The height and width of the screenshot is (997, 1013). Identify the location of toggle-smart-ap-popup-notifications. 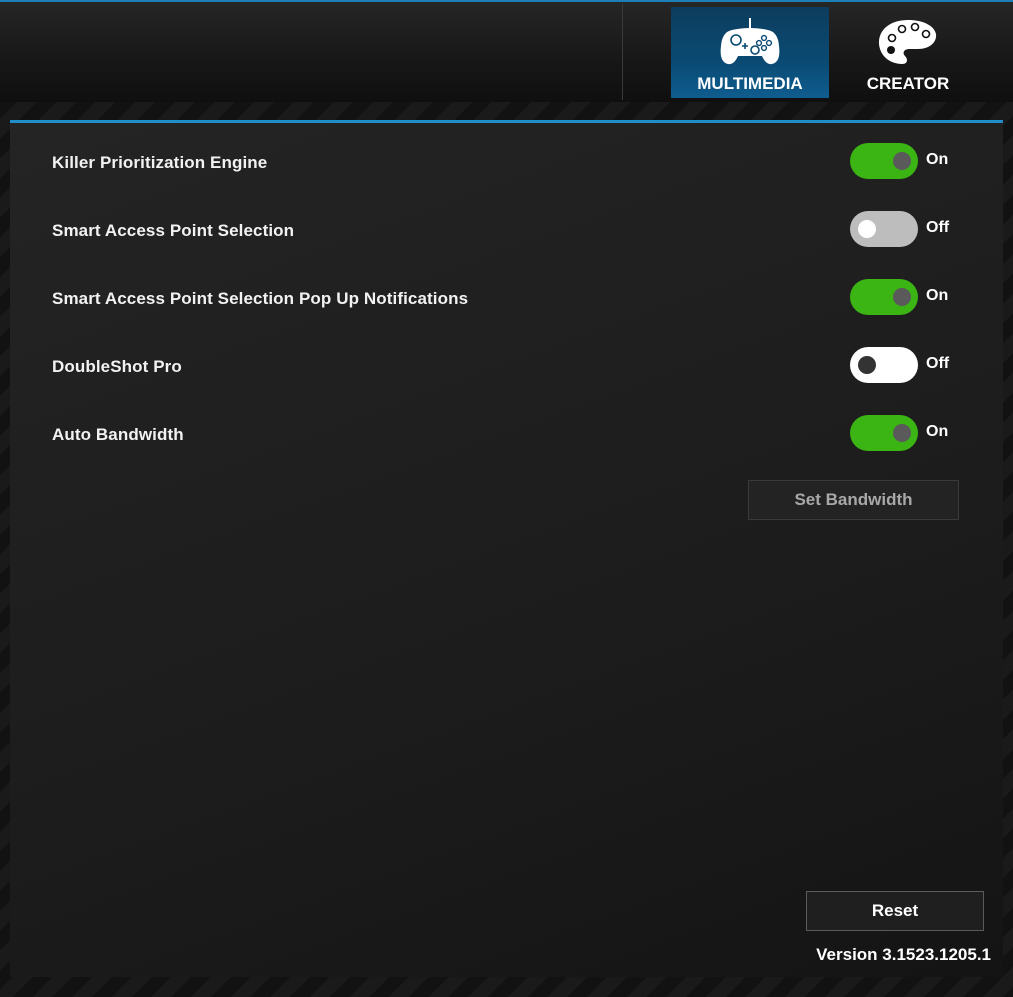
(884, 297).